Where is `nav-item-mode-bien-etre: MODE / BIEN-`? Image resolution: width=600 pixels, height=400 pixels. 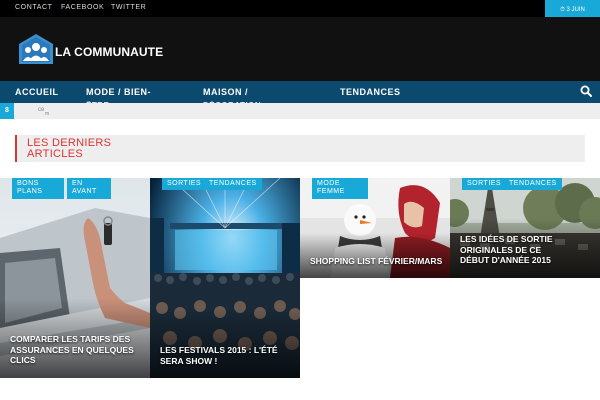 nav-item-mode-bien-etre: MODE / BIEN- is located at coordinates (118, 92).